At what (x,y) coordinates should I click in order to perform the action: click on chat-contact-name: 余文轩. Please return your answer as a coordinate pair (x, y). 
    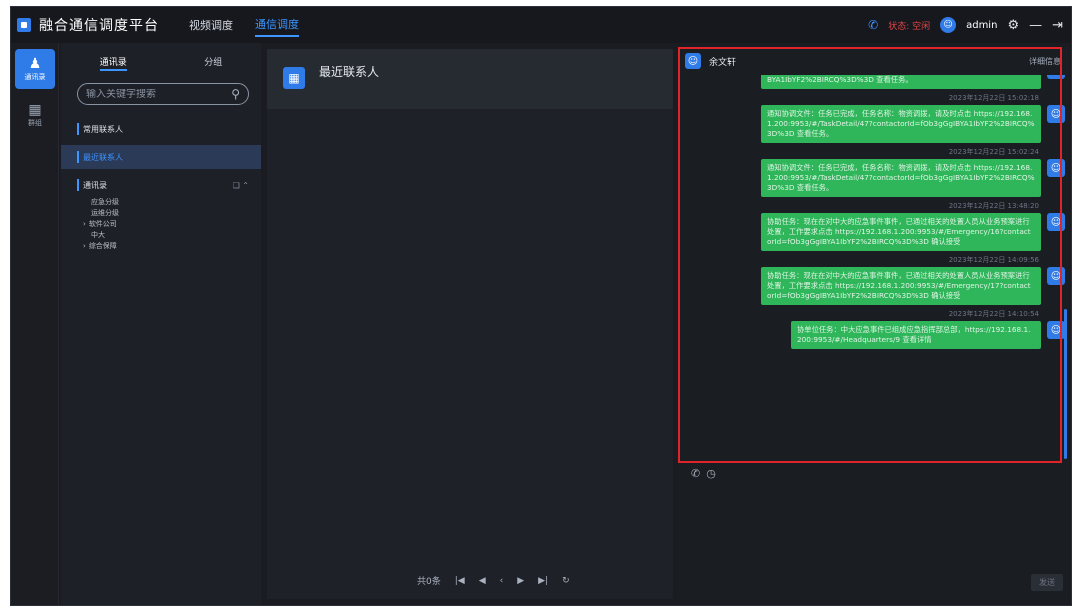
    Looking at the image, I should click on (723, 62).